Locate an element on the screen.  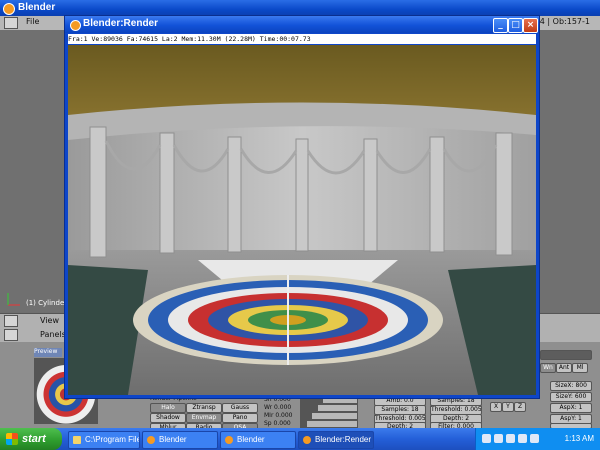
render-window-icon is located at coordinates (75, 25).